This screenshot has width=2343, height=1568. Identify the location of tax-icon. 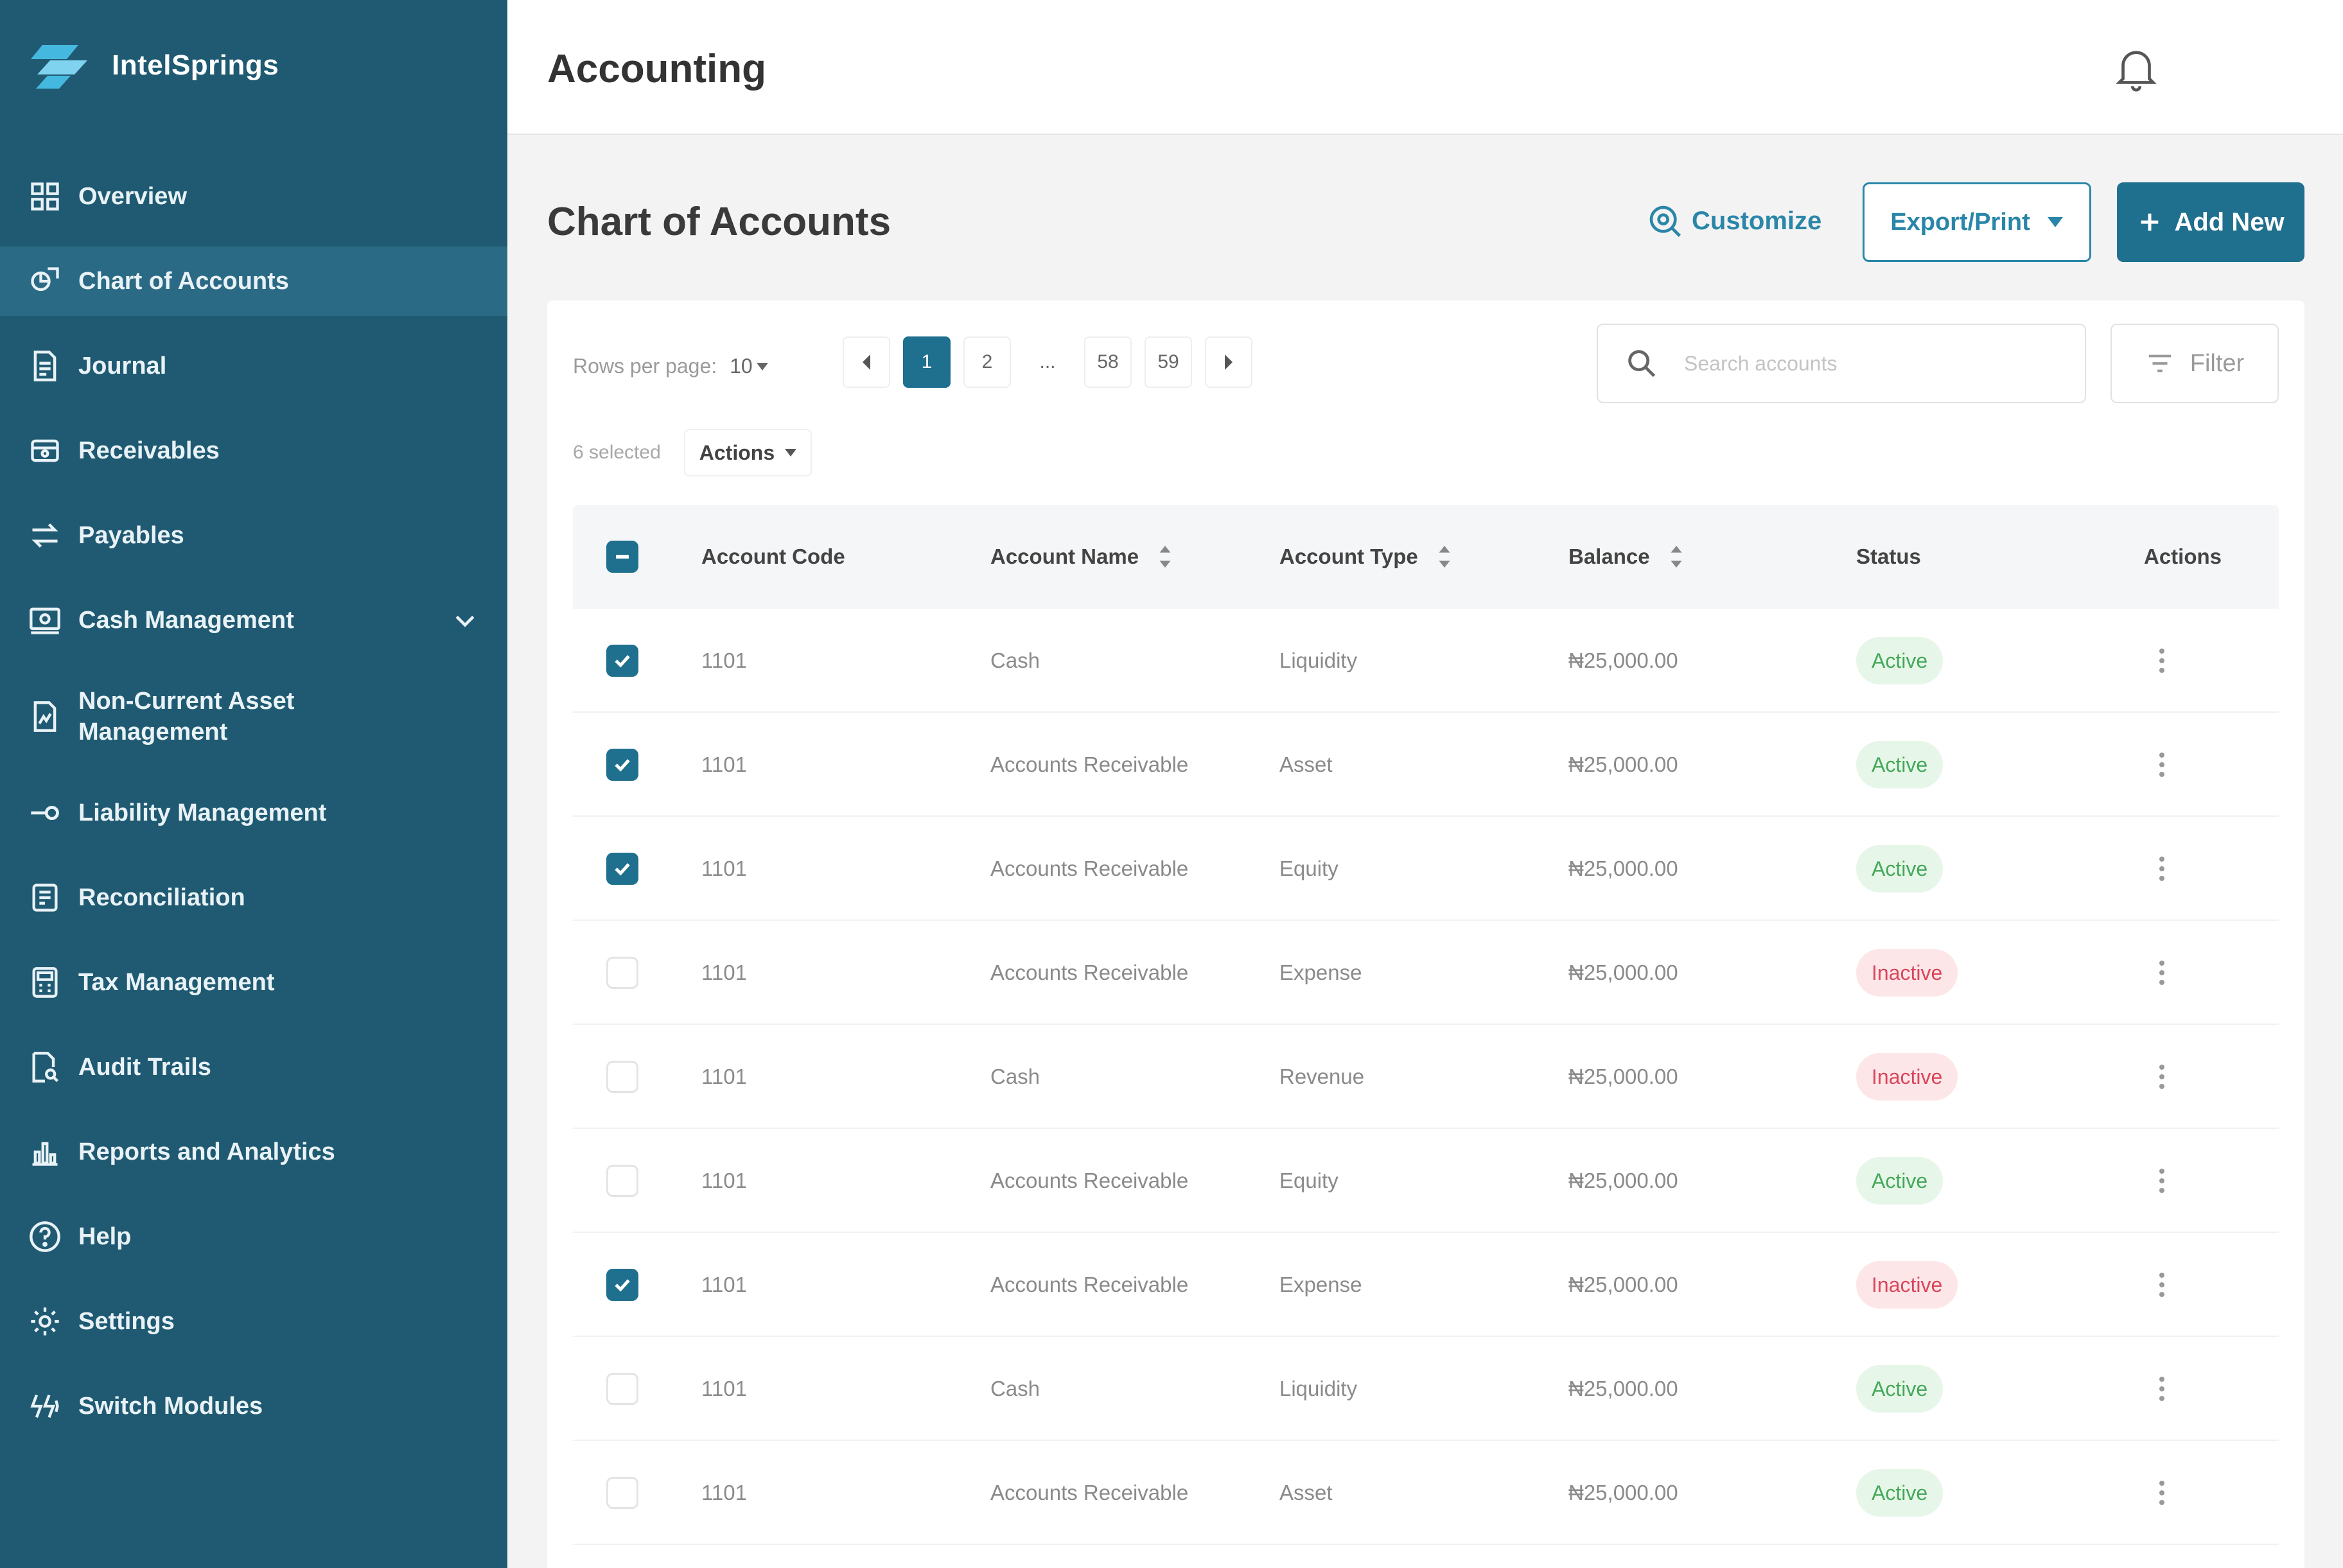
(45, 982).